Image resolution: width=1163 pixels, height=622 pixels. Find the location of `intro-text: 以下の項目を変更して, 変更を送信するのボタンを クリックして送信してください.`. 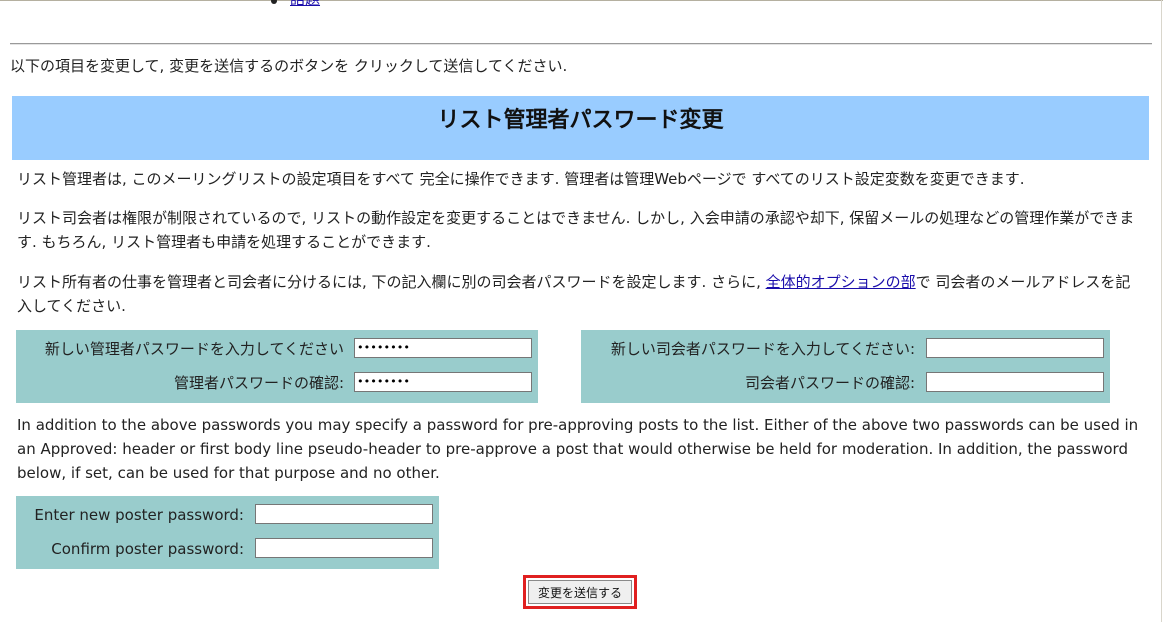

intro-text: 以下の項目を変更して, 変更を送信するのボタンを クリックして送信してください. is located at coordinates (289, 66).